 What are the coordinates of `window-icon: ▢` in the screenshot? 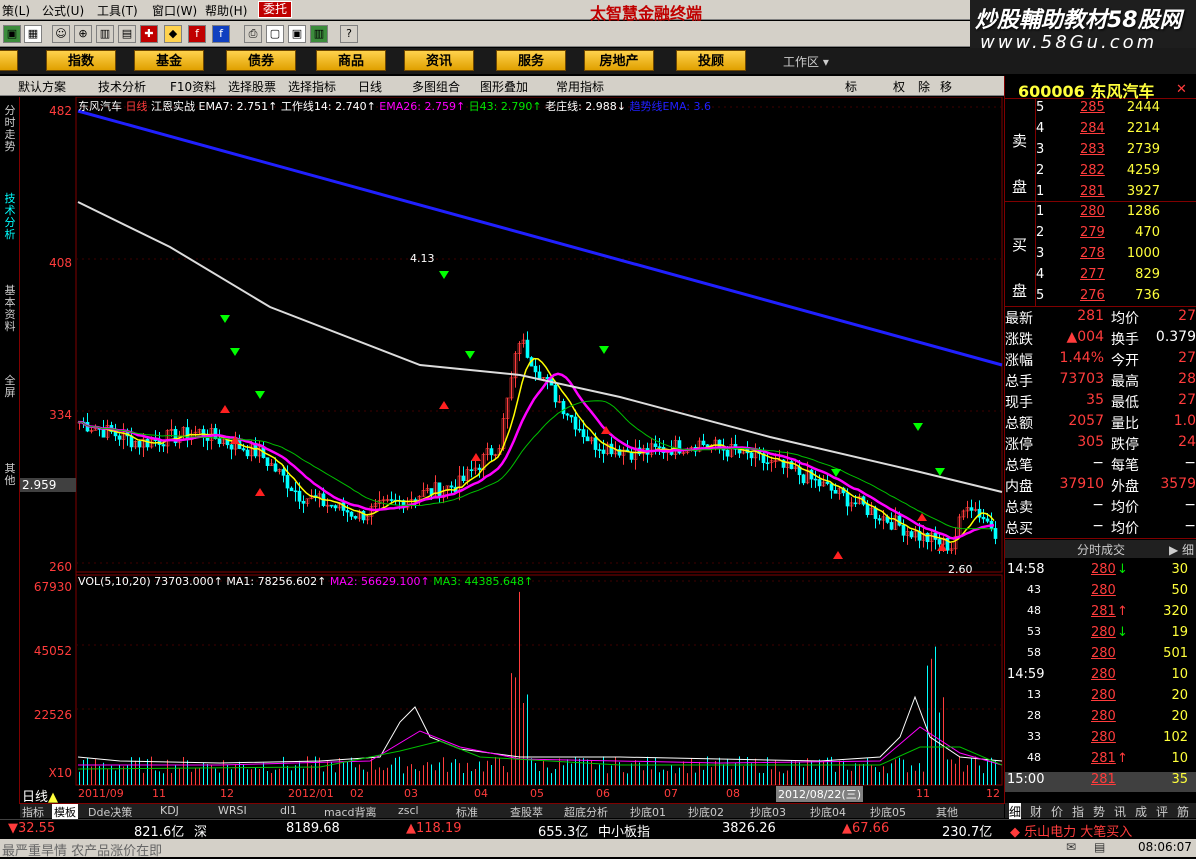 It's located at (275, 34).